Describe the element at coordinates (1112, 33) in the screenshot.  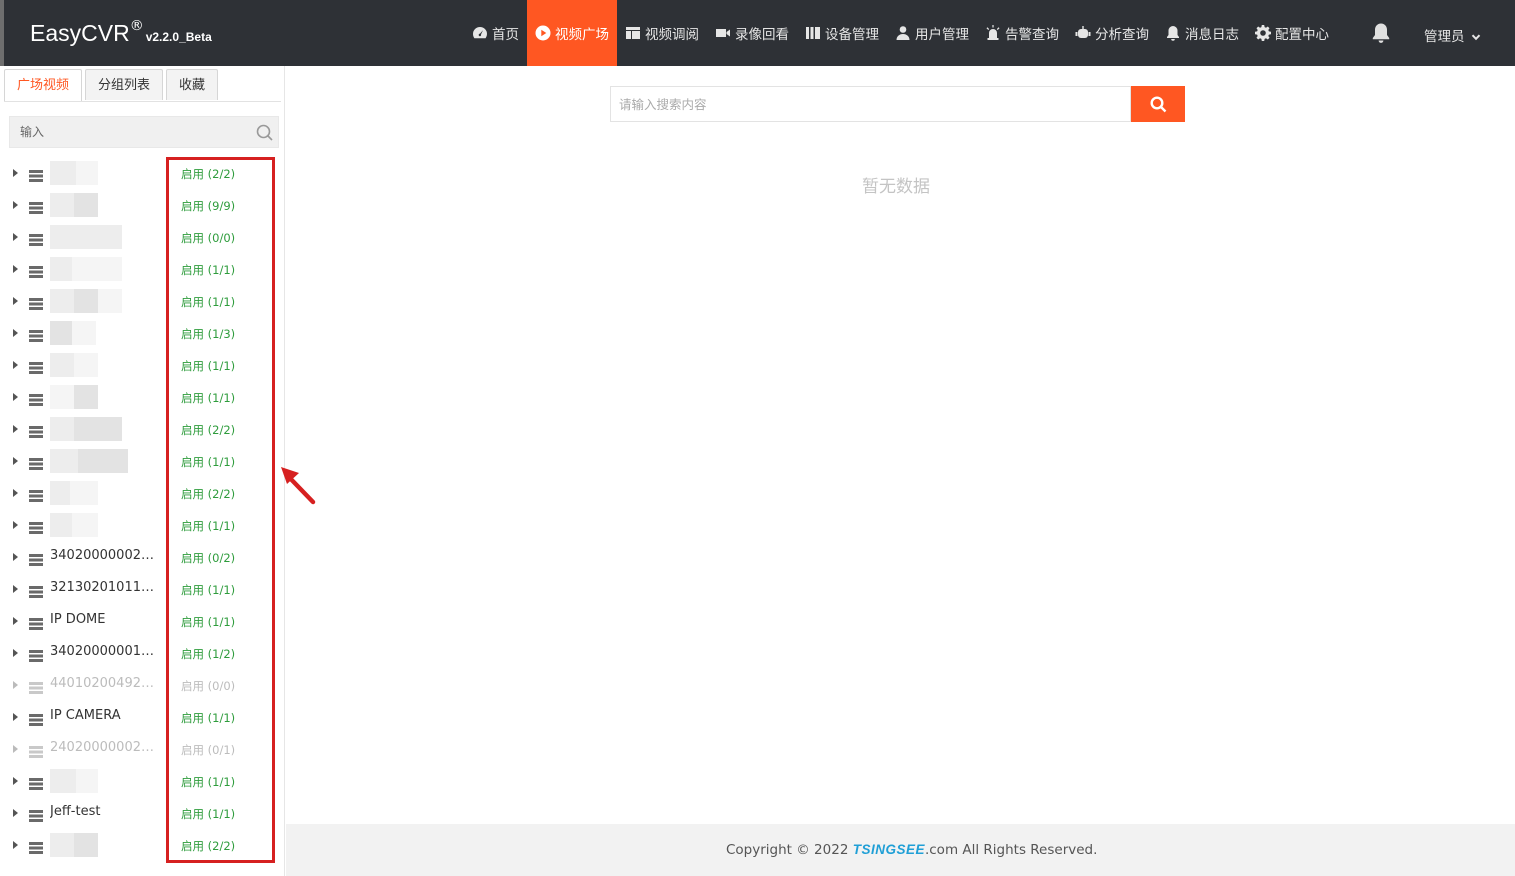
I see `nav-item-analysis-query: 分析查询` at that location.